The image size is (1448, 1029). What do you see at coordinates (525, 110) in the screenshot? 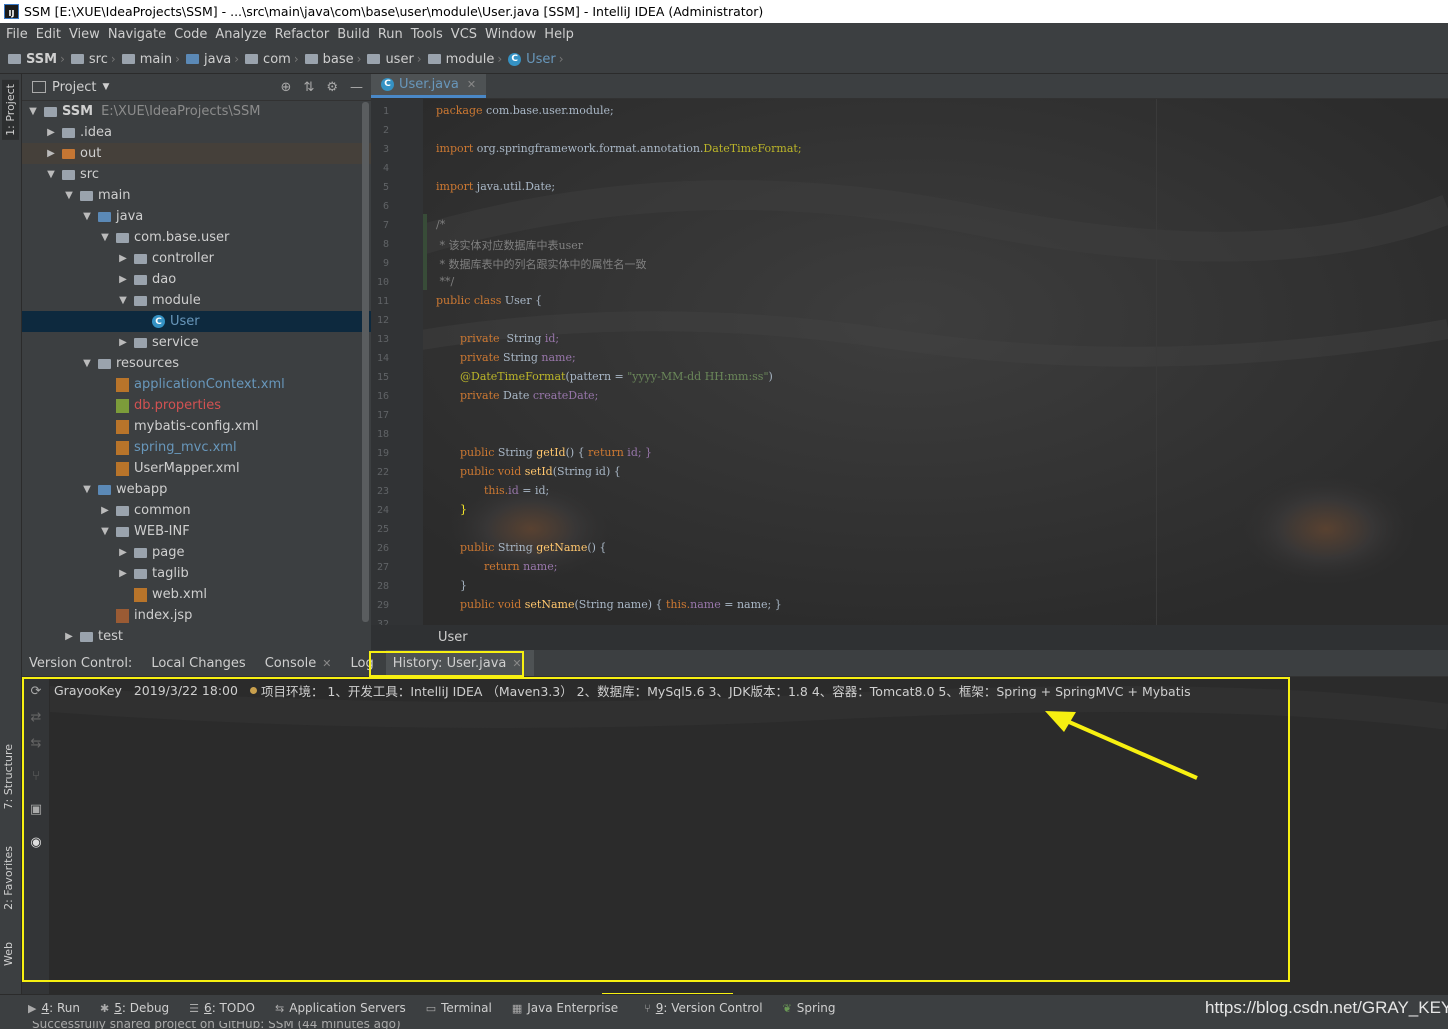
I see `code-line: package com.base.user.module;` at bounding box center [525, 110].